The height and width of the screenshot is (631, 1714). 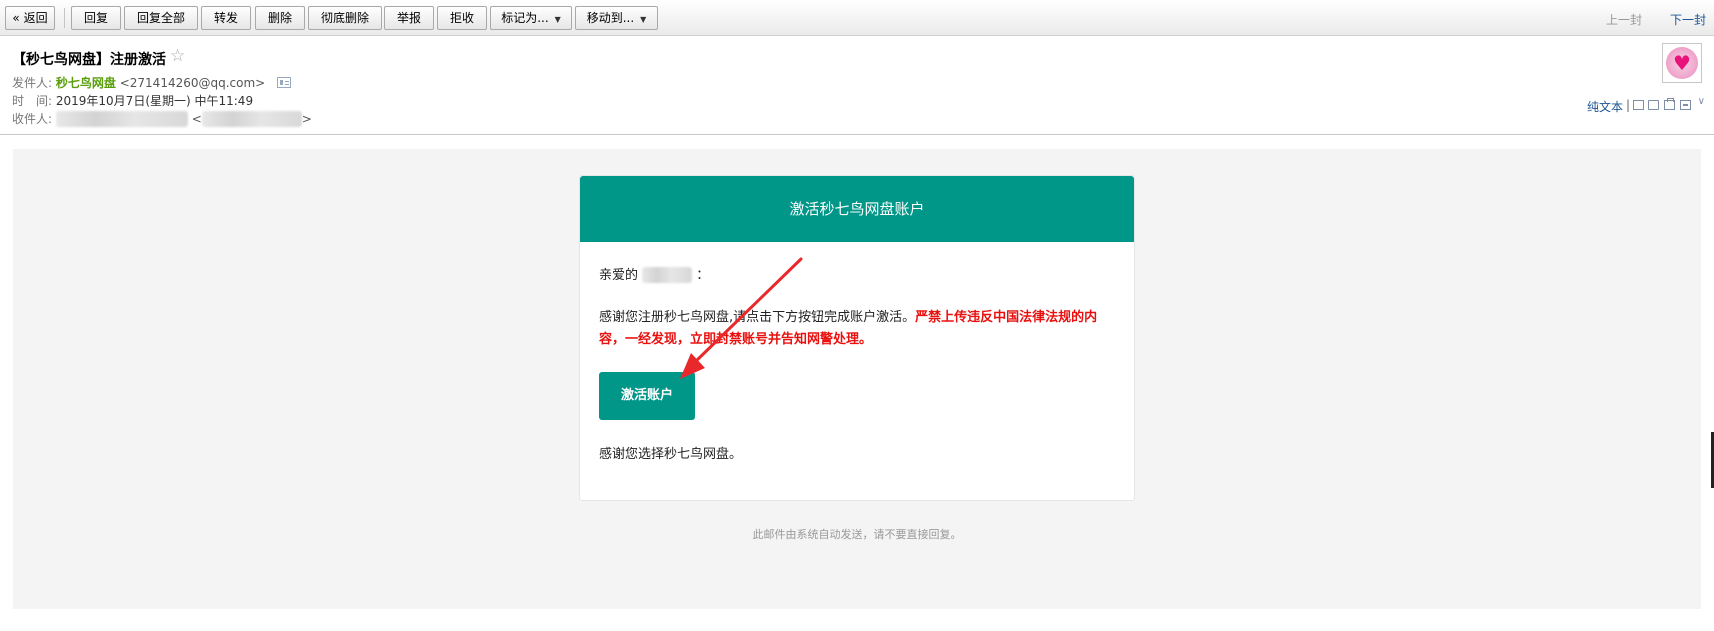 What do you see at coordinates (177, 56) in the screenshot?
I see `star-icon: ☆` at bounding box center [177, 56].